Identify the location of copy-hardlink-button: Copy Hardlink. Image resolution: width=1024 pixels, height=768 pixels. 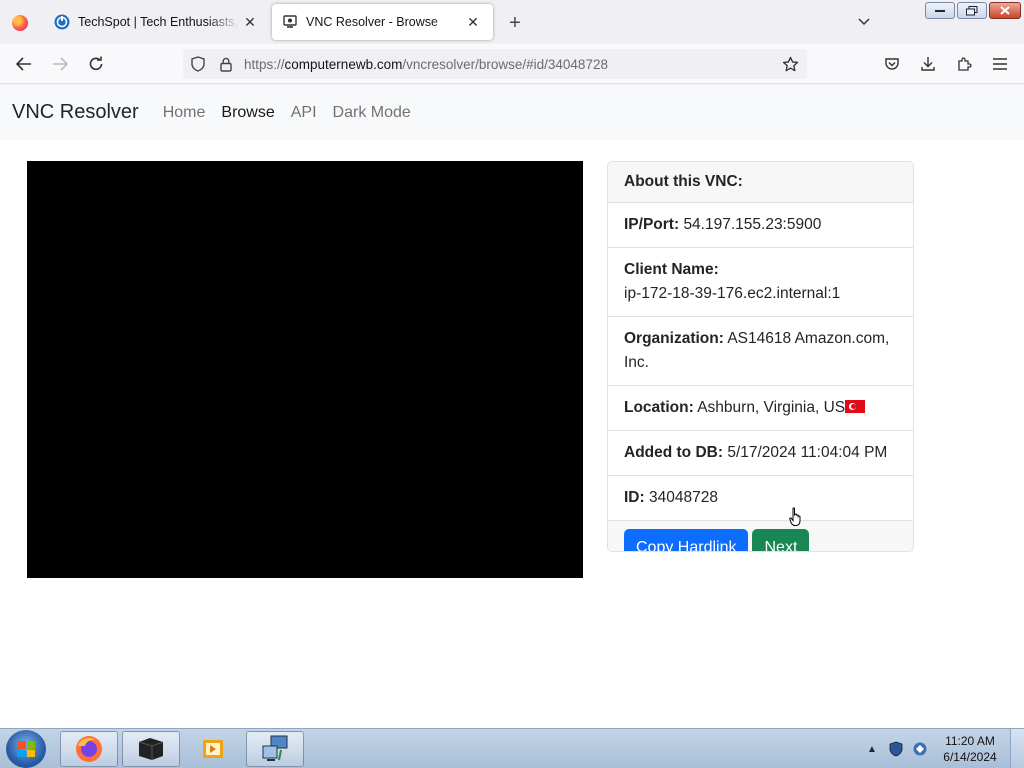
(686, 540).